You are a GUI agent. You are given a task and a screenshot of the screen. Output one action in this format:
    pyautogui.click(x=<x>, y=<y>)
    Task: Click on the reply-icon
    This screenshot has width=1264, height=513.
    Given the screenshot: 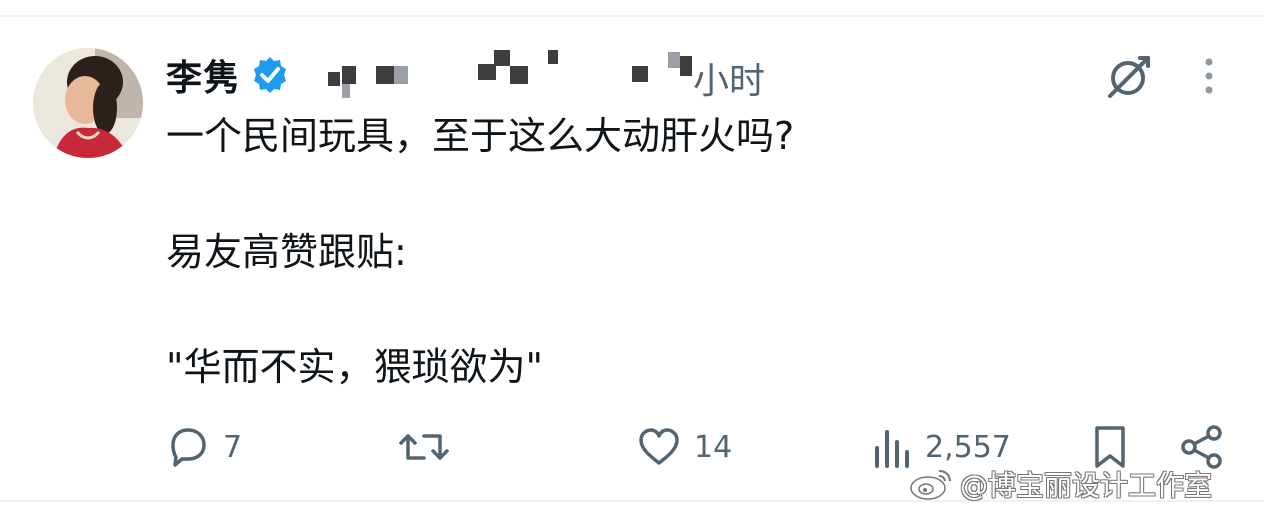 What is the action you would take?
    pyautogui.click(x=188, y=447)
    